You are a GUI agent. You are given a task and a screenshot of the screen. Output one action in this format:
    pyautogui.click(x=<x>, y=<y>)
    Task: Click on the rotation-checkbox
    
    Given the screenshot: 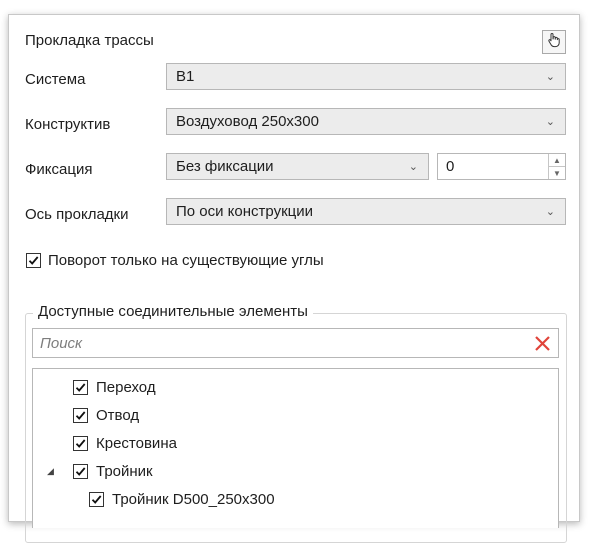 What is the action you would take?
    pyautogui.click(x=33, y=260)
    